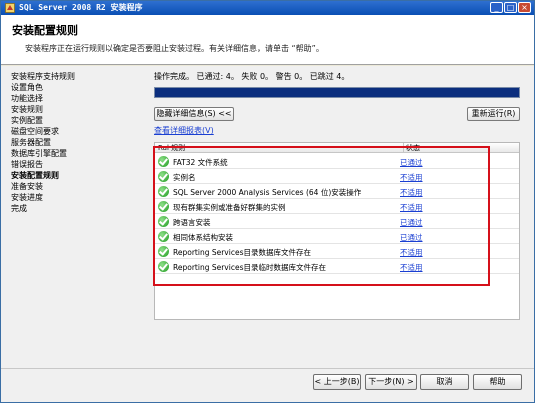 The width and height of the screenshot is (535, 403). Describe the element at coordinates (337, 382) in the screenshot. I see `back-button: < 上一步(B)` at that location.